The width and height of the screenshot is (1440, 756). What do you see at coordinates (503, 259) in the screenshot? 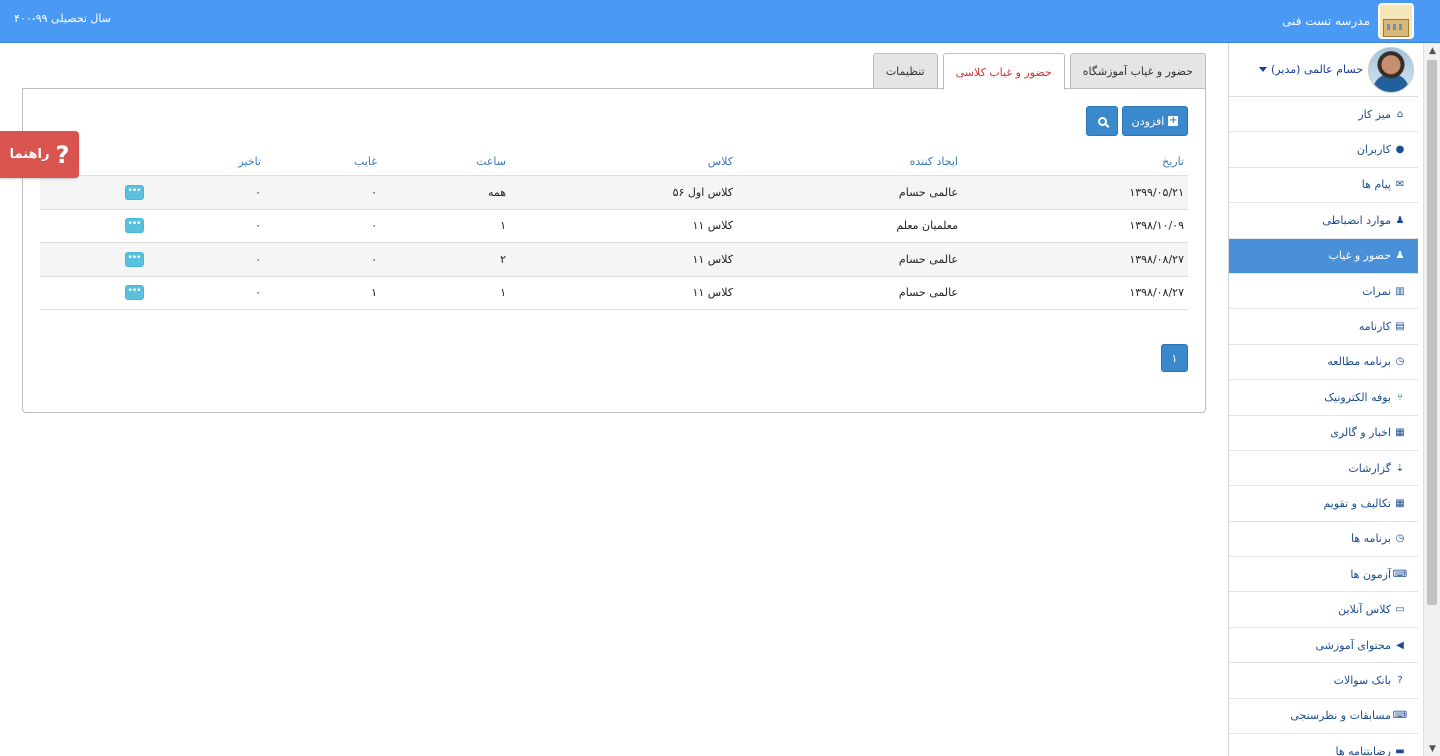
I see `cell-hour: ۲` at bounding box center [503, 259].